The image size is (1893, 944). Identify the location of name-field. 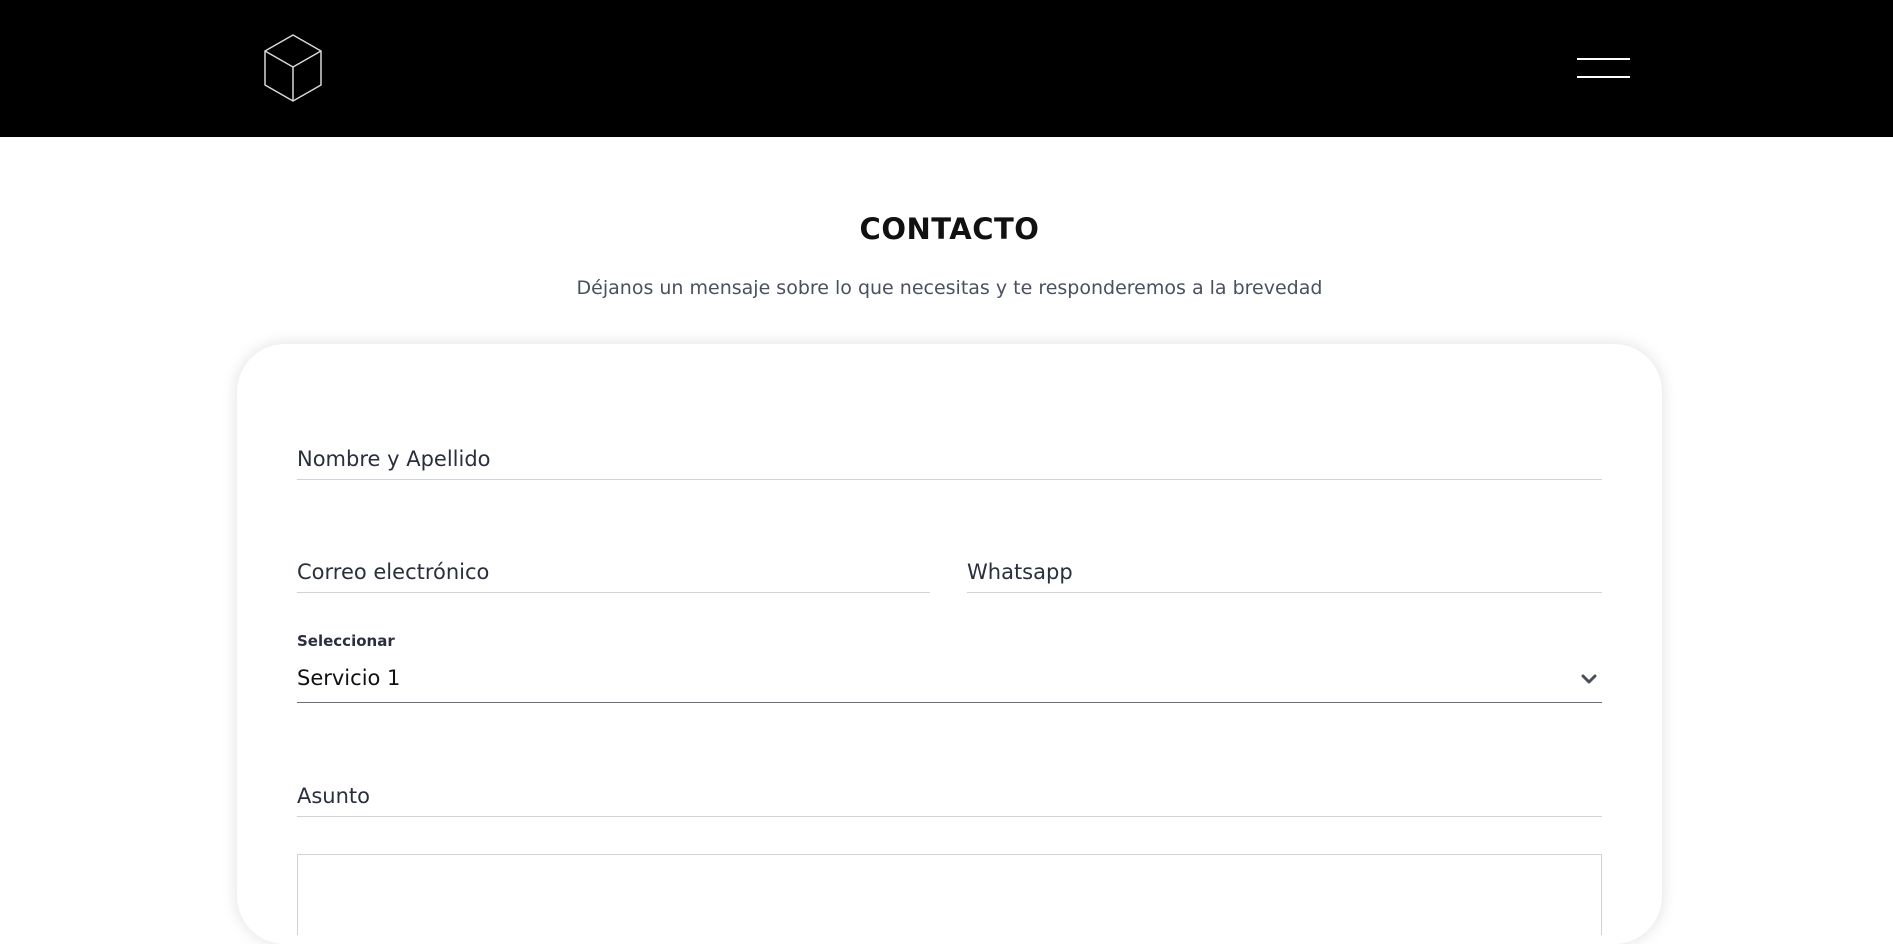
(949, 455).